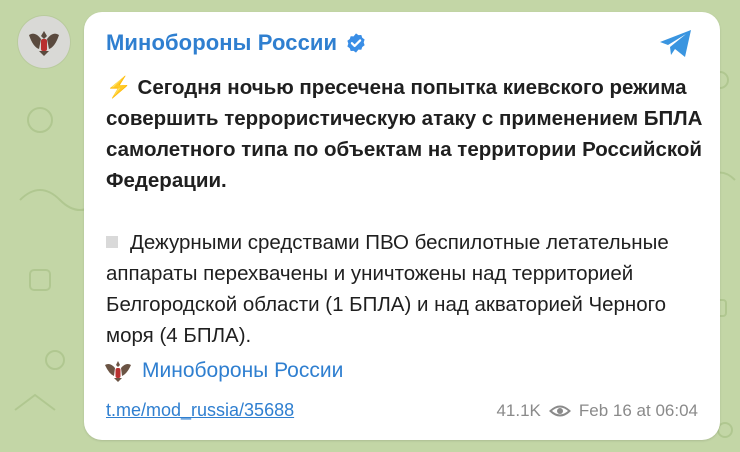 The height and width of the screenshot is (452, 740). What do you see at coordinates (638, 410) in the screenshot?
I see `post-date: Feb 16 at 06:04` at bounding box center [638, 410].